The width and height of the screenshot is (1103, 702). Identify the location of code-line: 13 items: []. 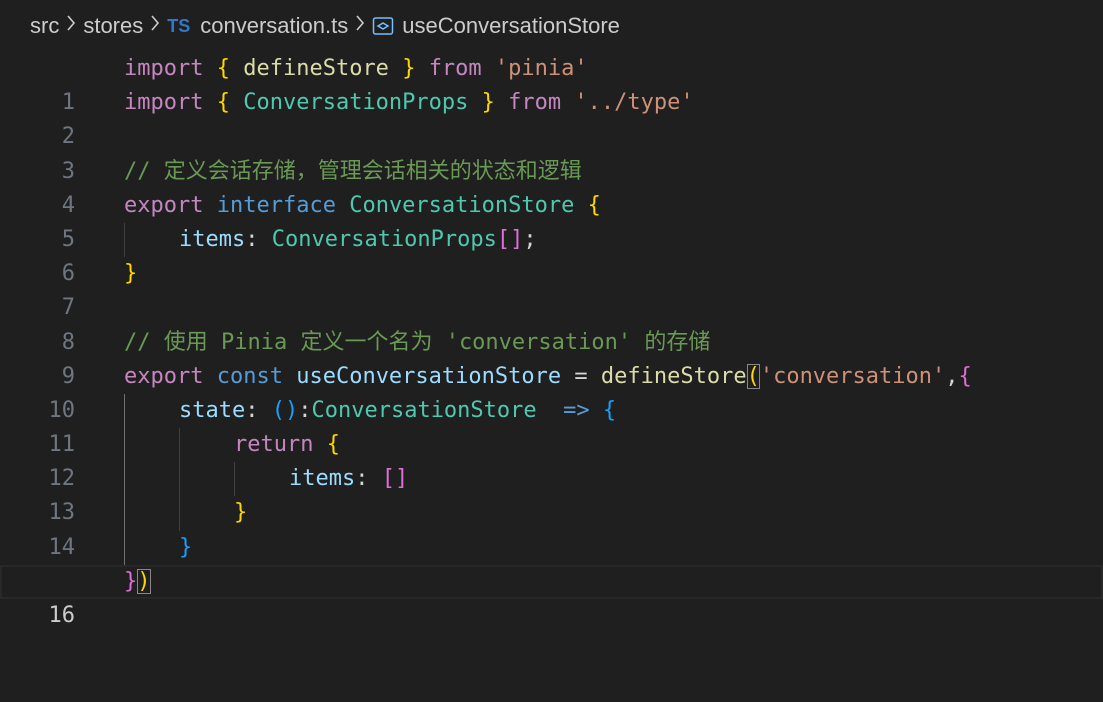
(551, 493).